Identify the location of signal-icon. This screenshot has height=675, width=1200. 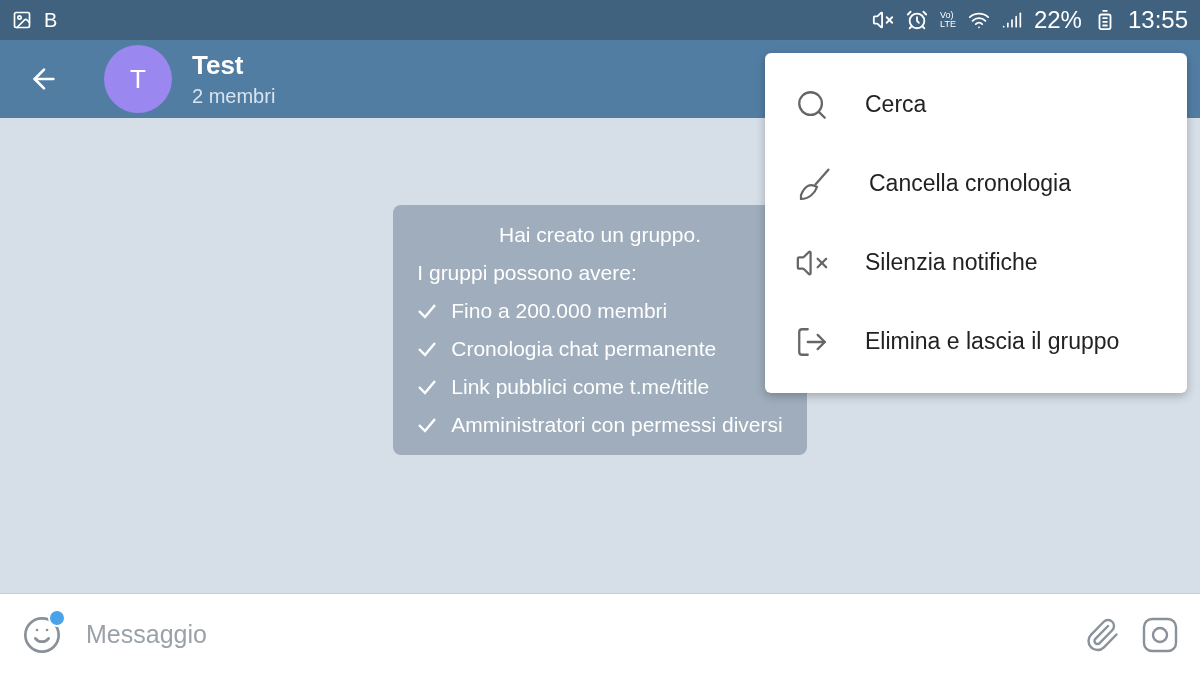
(1011, 20).